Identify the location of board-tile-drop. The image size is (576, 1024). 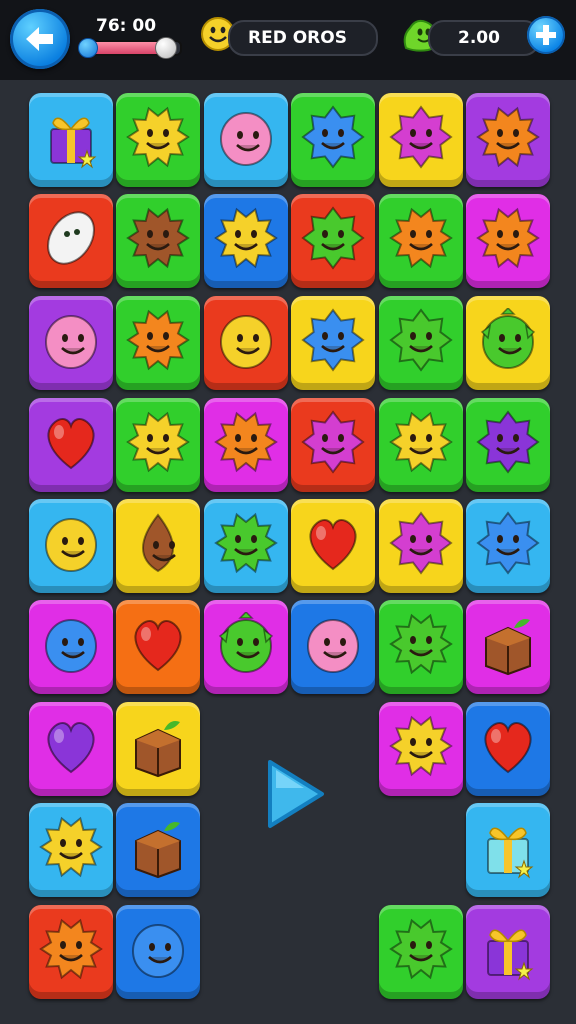
(158, 546).